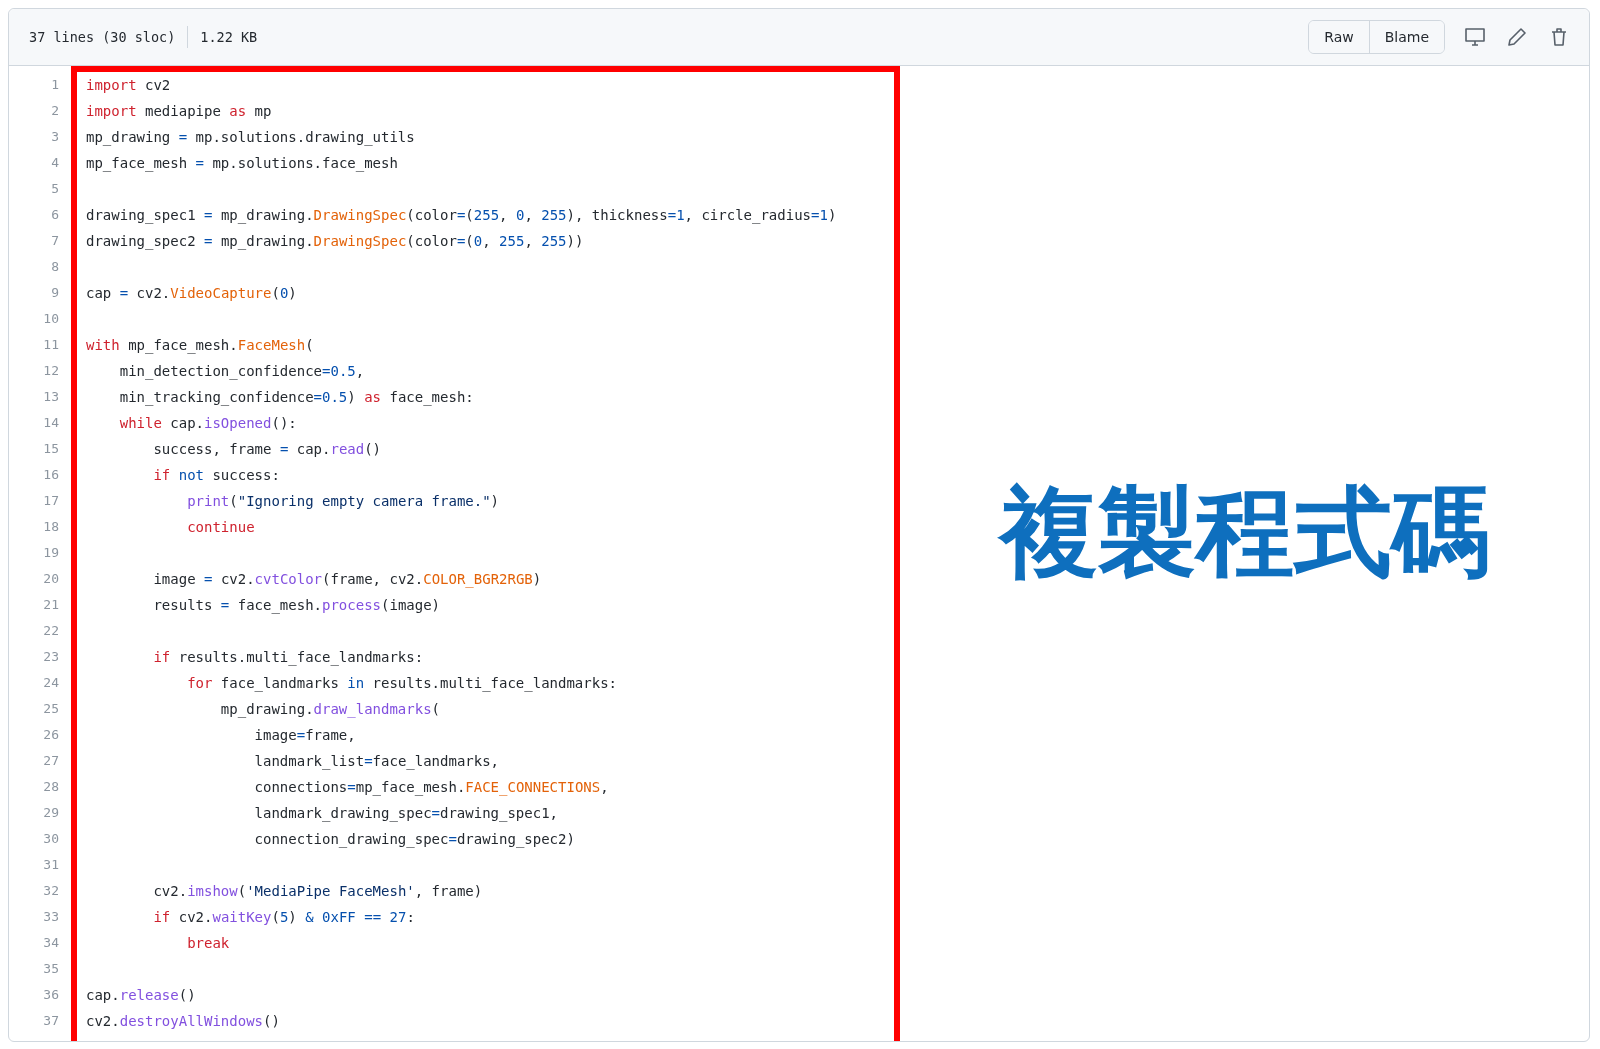 This screenshot has height=1049, width=1600. Describe the element at coordinates (318, 891) in the screenshot. I see `code-line: cv2.imshow('MediaPipe FaceMesh', frame)` at that location.